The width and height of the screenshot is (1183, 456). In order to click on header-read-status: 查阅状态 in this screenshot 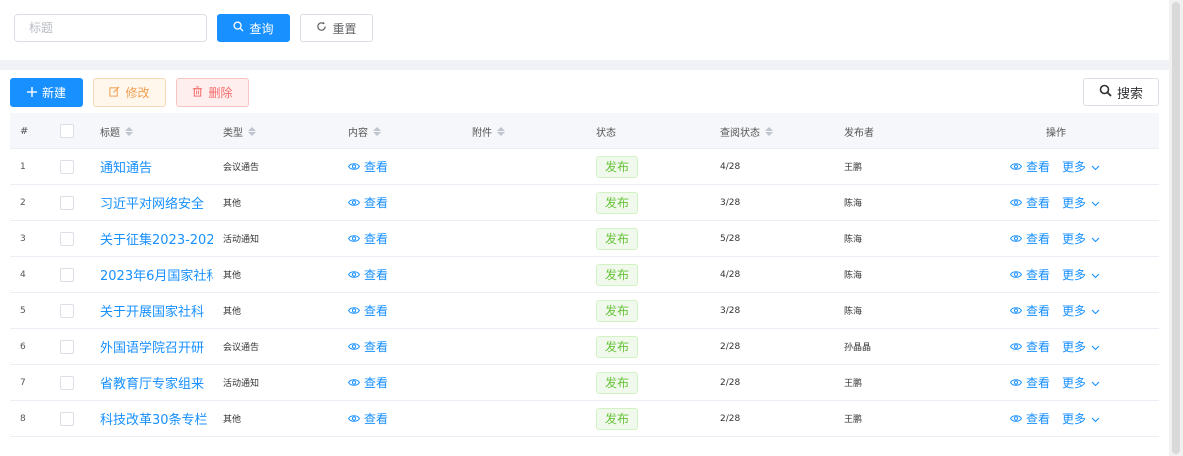, I will do `click(746, 131)`.